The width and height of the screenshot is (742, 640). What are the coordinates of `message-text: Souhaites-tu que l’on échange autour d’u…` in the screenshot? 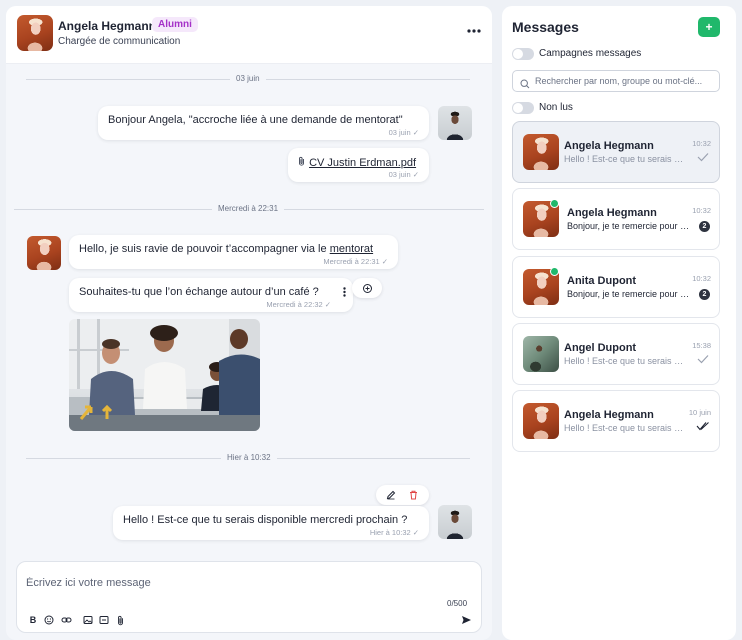 It's located at (199, 292).